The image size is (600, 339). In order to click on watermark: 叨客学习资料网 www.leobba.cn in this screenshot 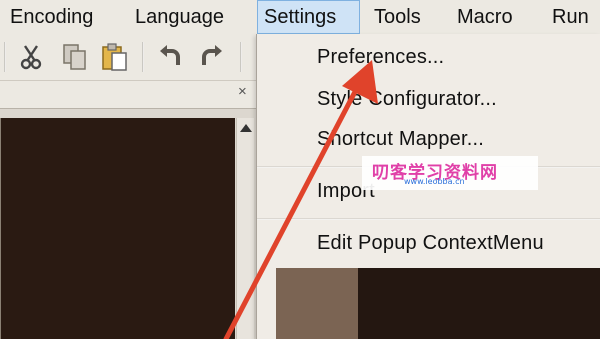, I will do `click(450, 173)`.